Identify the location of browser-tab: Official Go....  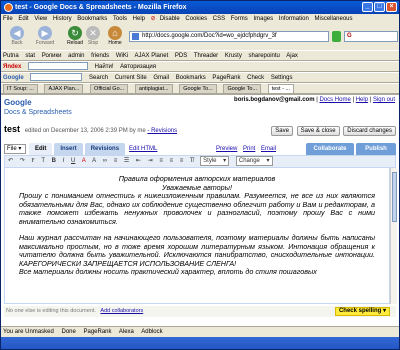
(109, 88).